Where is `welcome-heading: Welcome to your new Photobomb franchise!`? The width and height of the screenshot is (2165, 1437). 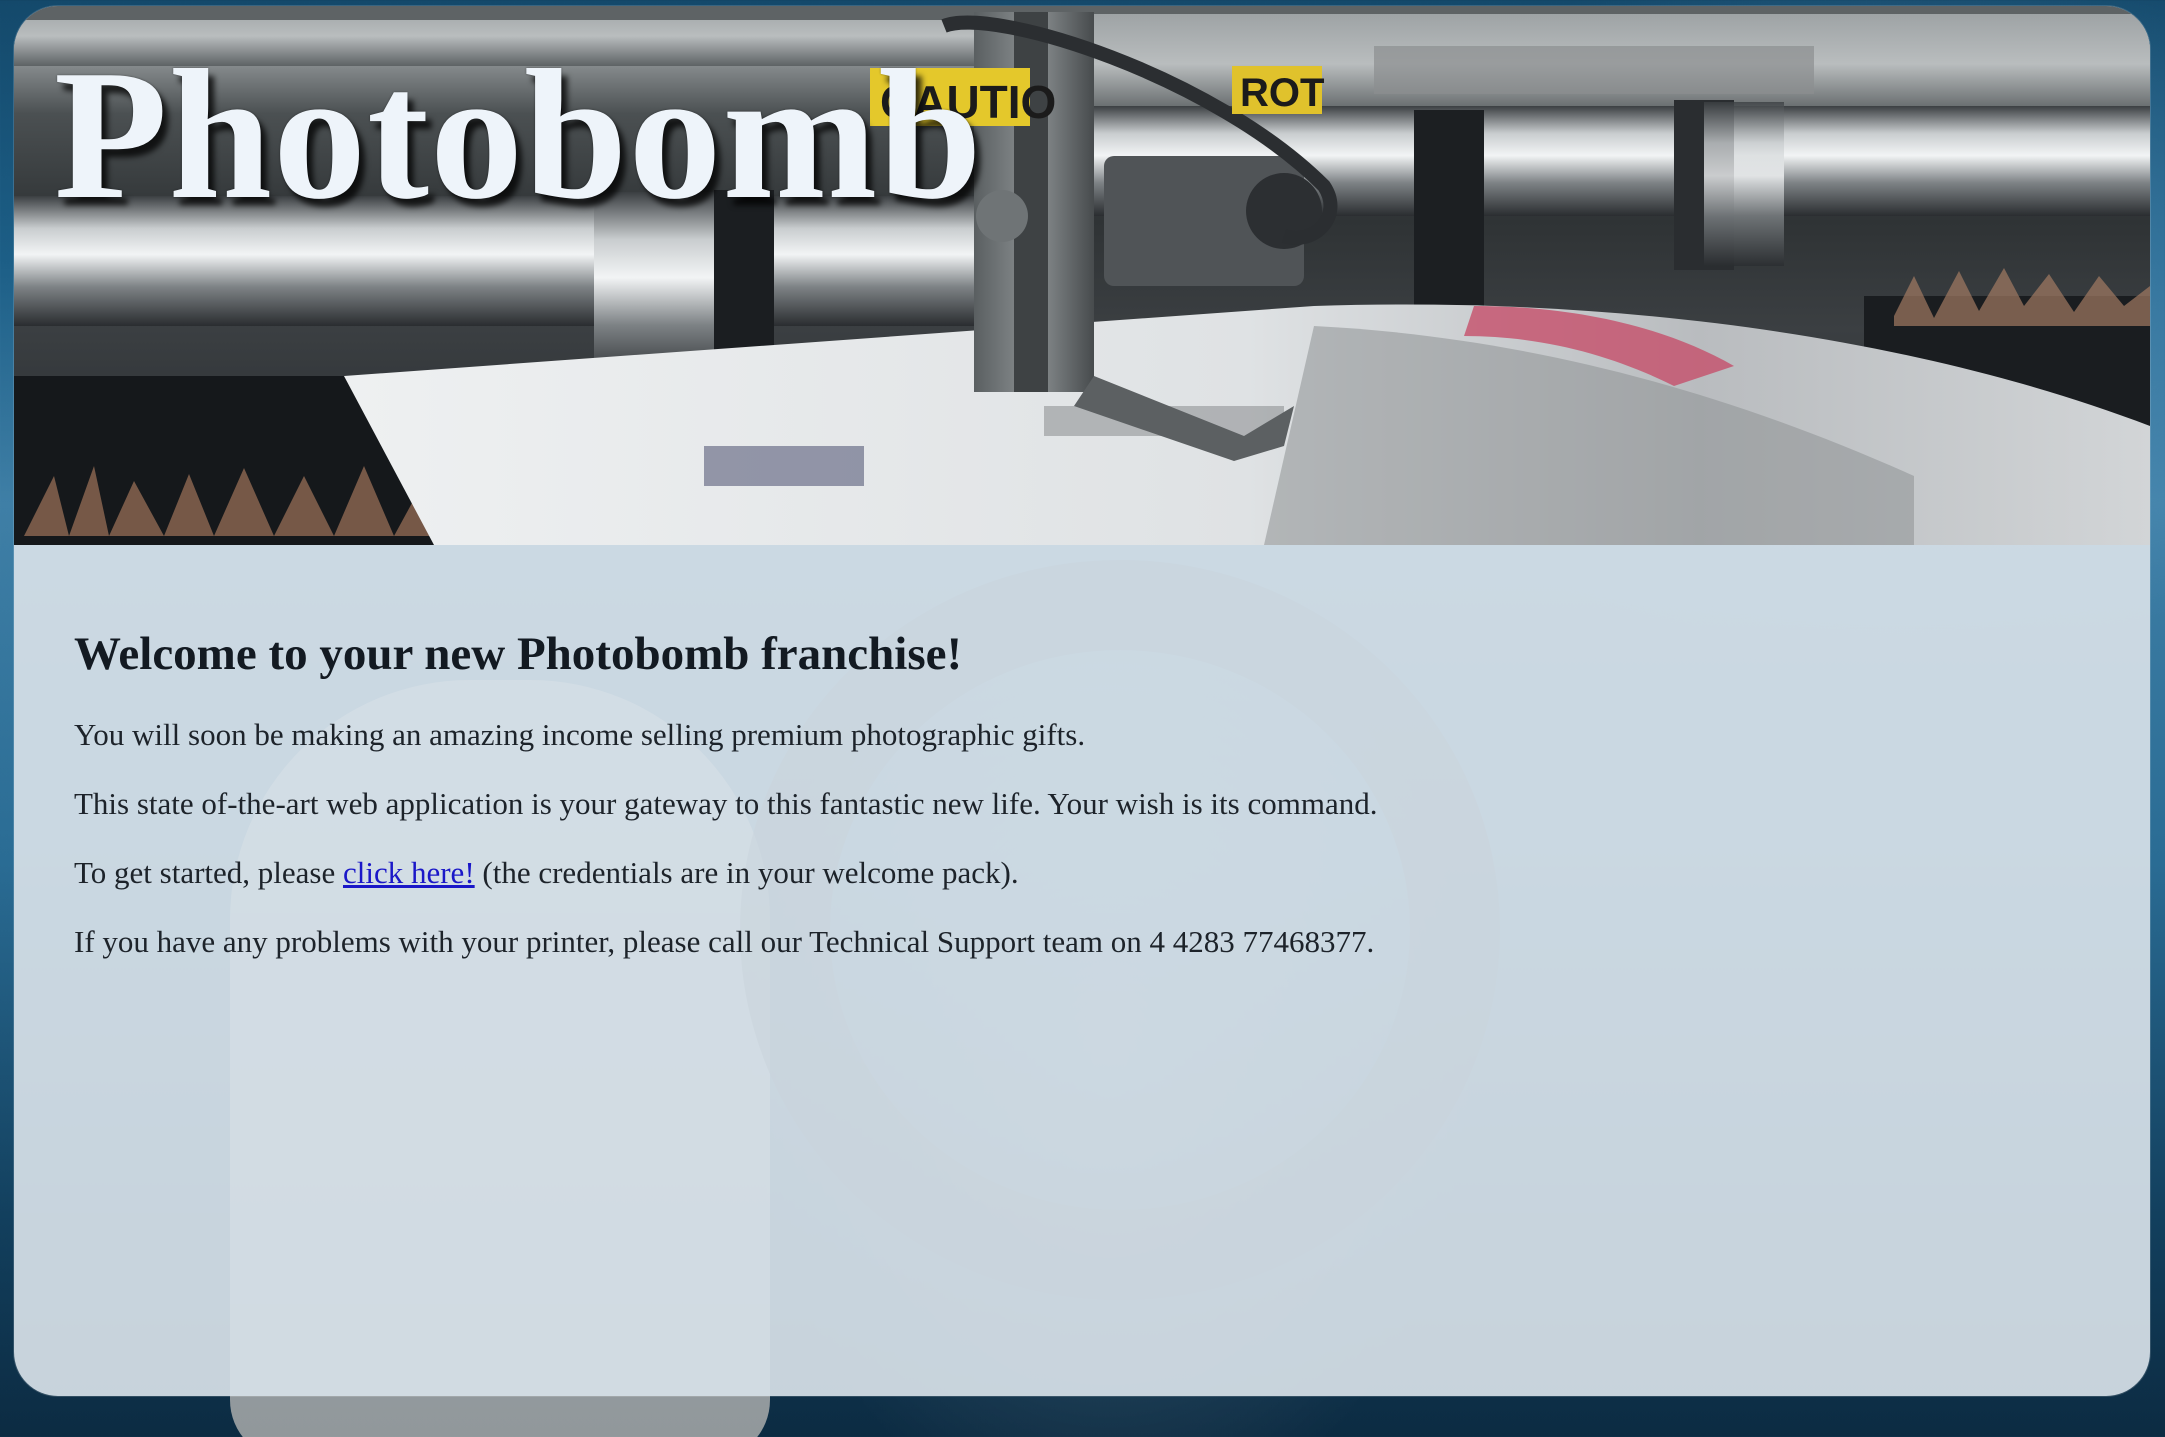 welcome-heading: Welcome to your new Photobomb franchise! is located at coordinates (518, 654).